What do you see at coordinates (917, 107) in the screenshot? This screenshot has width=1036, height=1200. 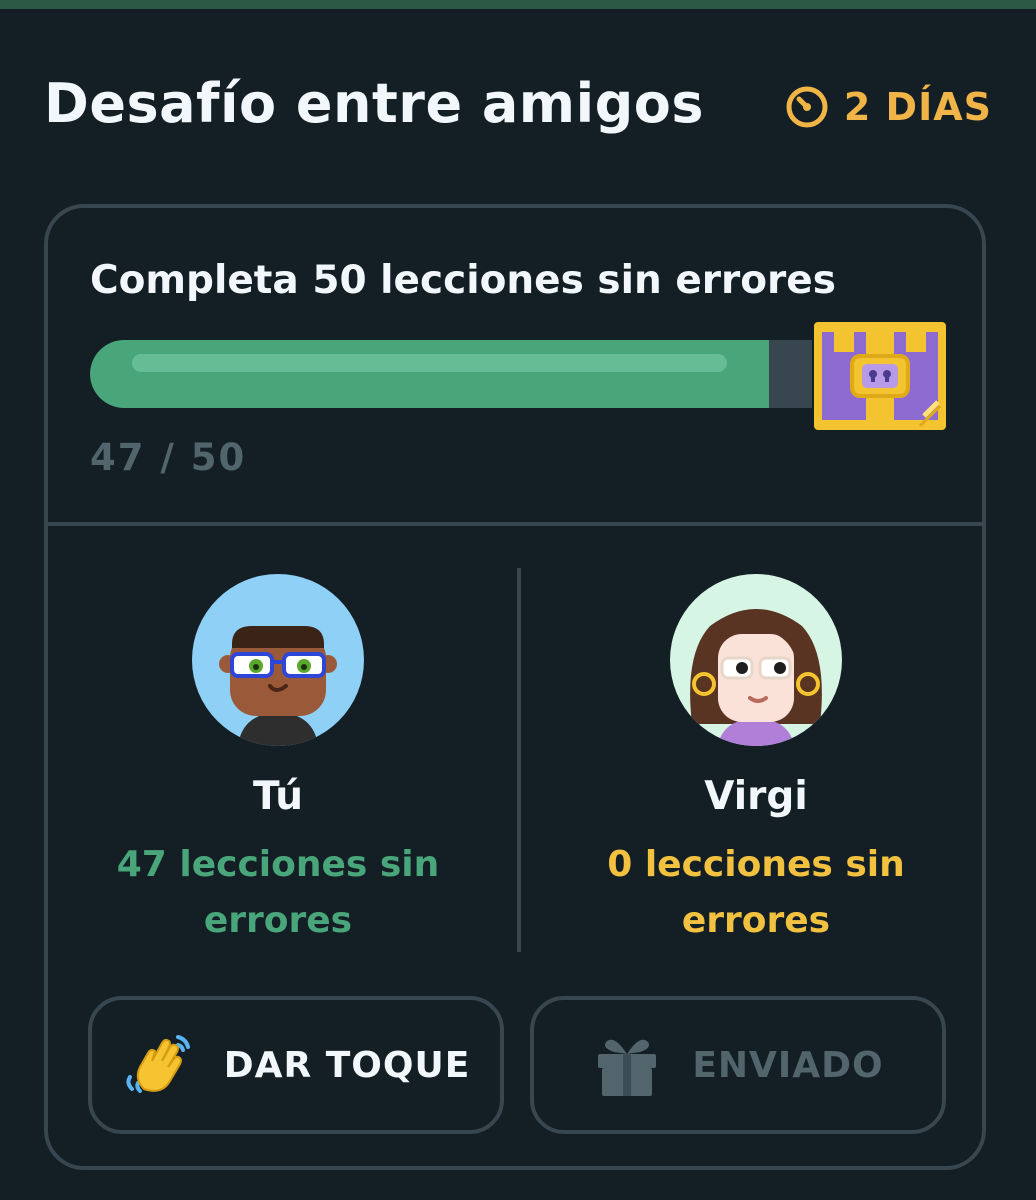 I see `timer-label: 2 DÍAS` at bounding box center [917, 107].